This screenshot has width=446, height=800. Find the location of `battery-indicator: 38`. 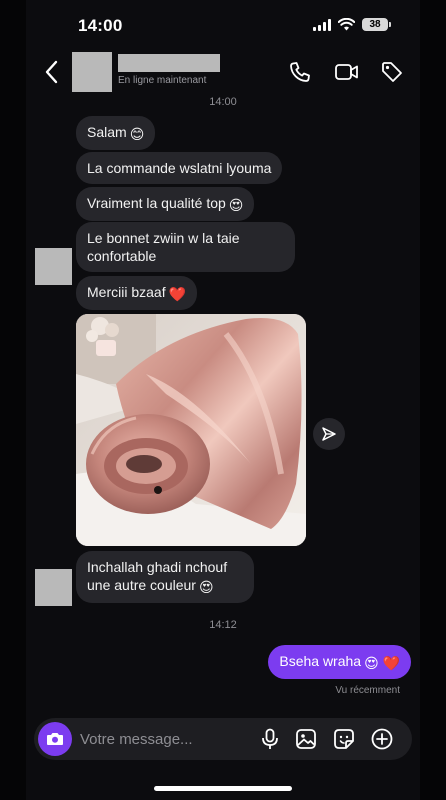

battery-indicator: 38 is located at coordinates (376, 24).